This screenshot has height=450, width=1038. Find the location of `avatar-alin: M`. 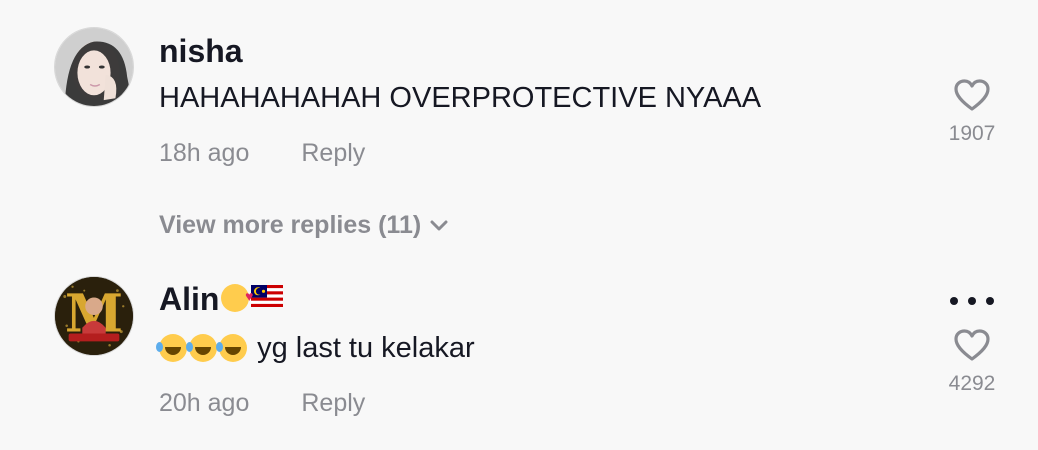

avatar-alin: M is located at coordinates (94, 316).